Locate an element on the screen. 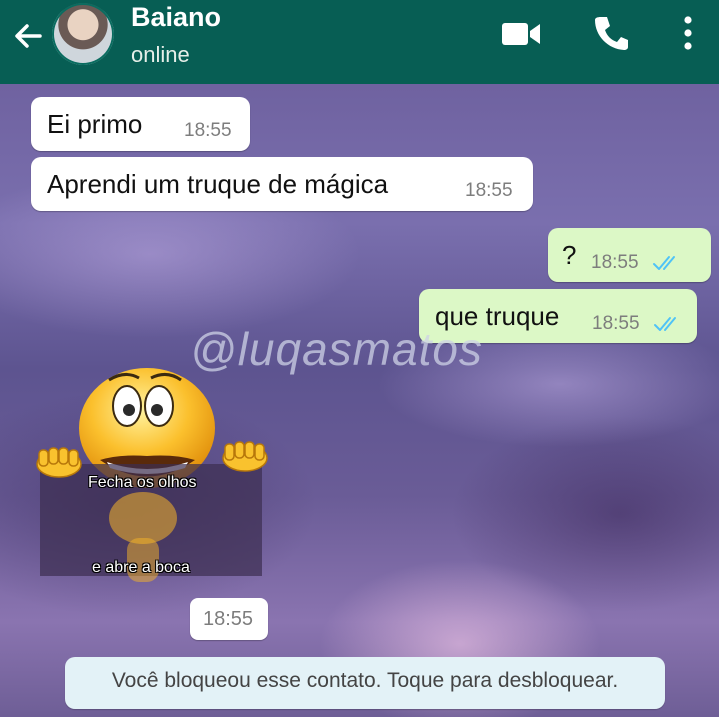 Image resolution: width=719 pixels, height=717 pixels. chat-header: Baiano online is located at coordinates (359, 42).